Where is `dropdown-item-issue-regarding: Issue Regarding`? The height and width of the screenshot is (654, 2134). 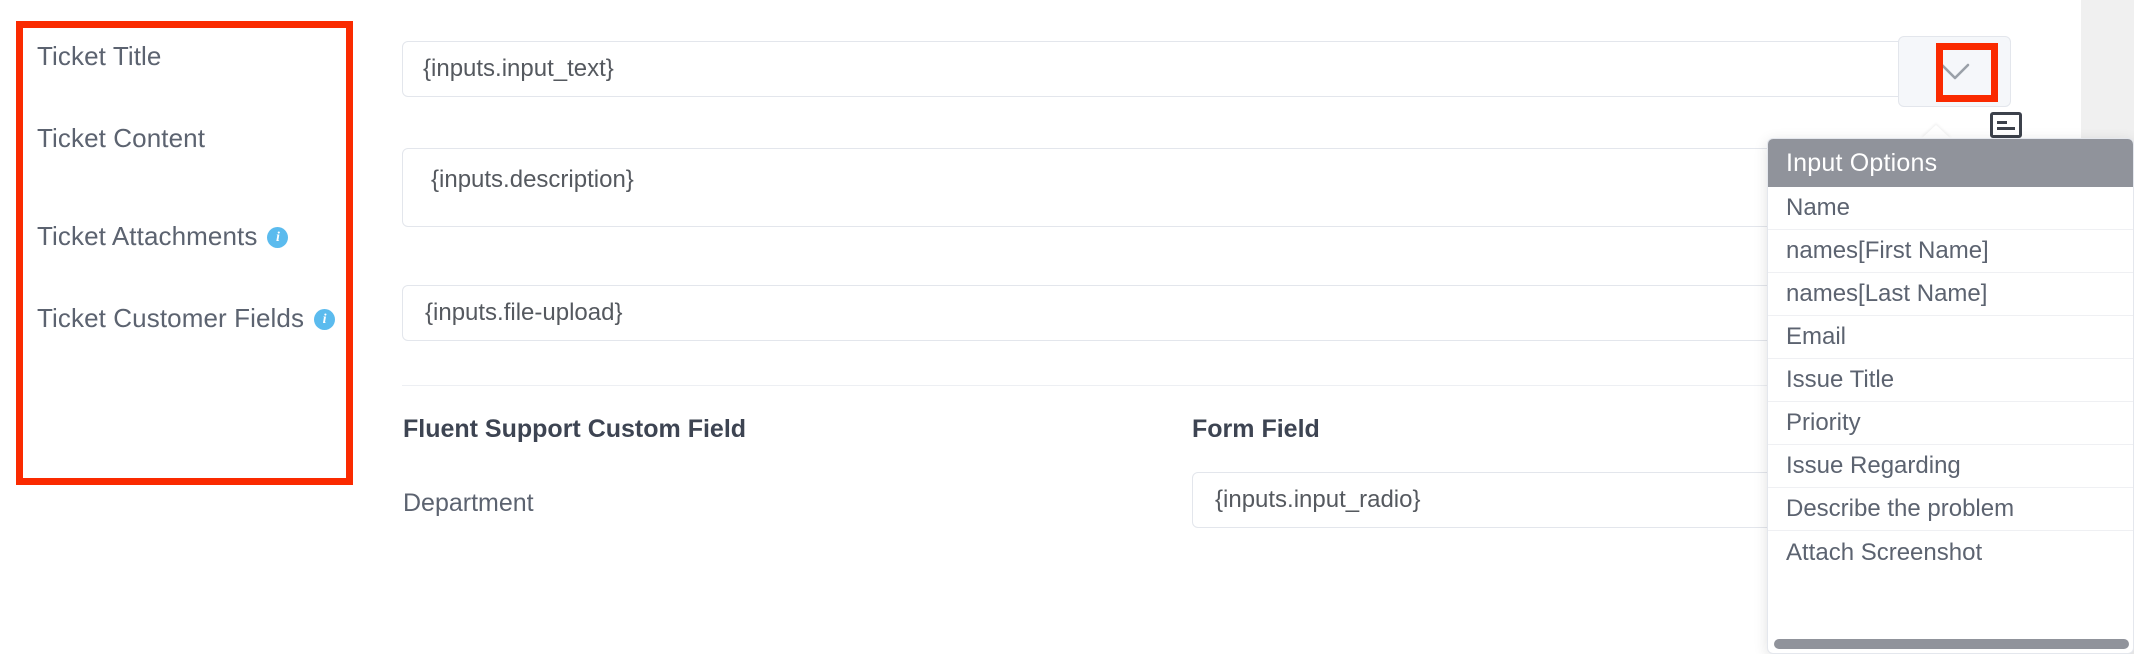
dropdown-item-issue-regarding: Issue Regarding is located at coordinates (1950, 466).